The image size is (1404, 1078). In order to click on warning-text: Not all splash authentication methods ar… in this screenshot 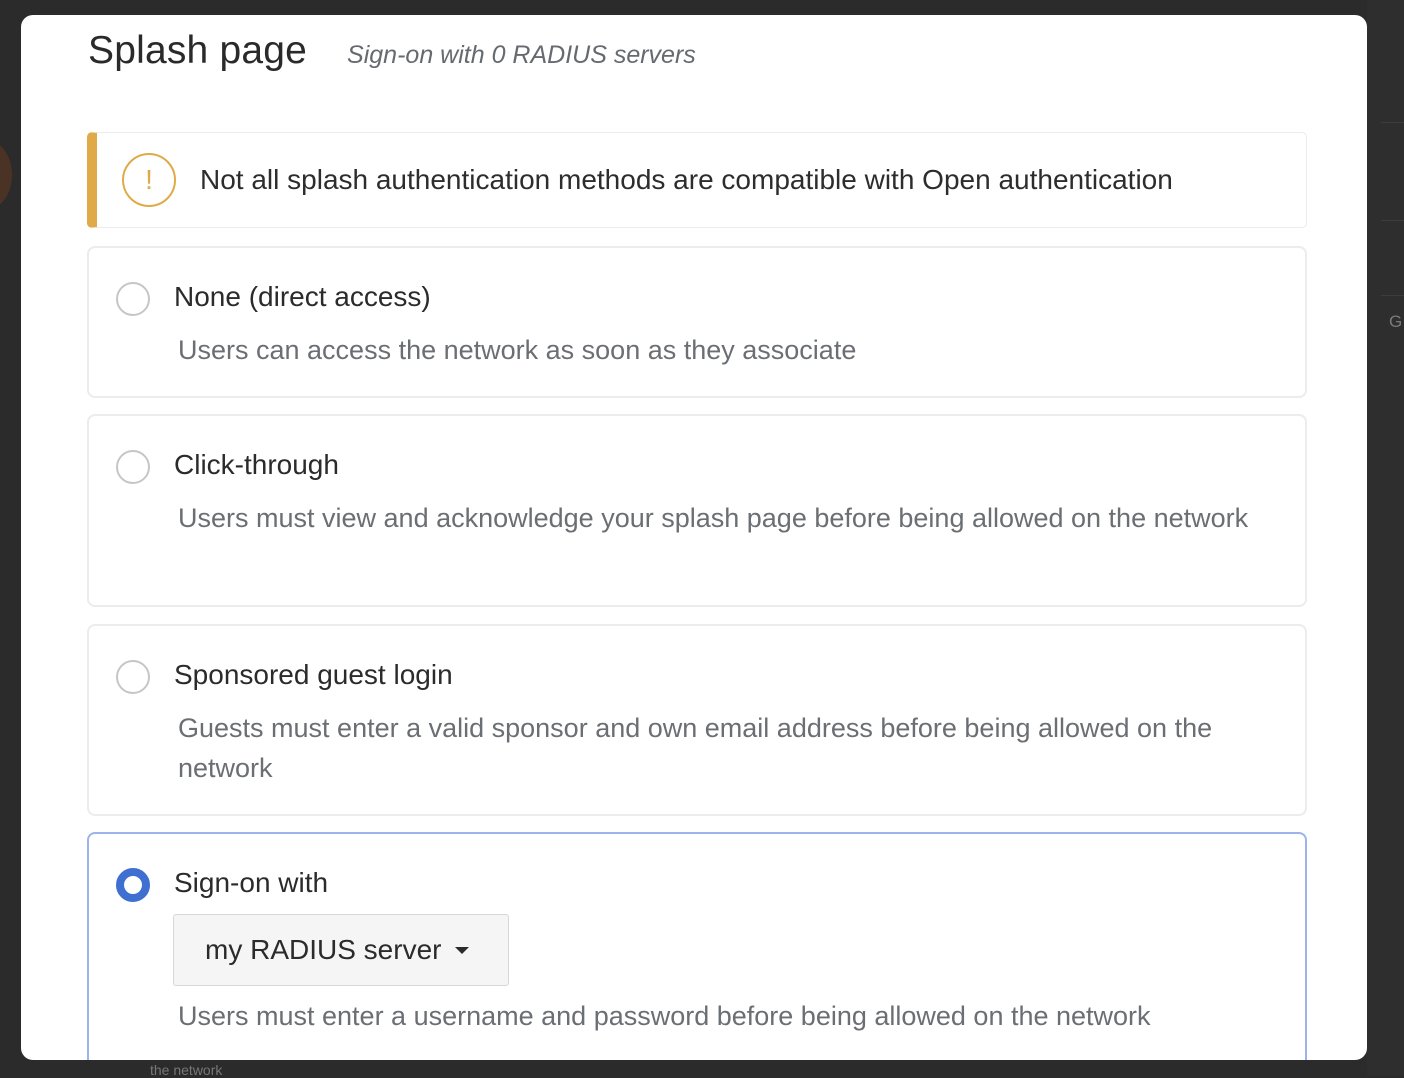, I will do `click(686, 179)`.